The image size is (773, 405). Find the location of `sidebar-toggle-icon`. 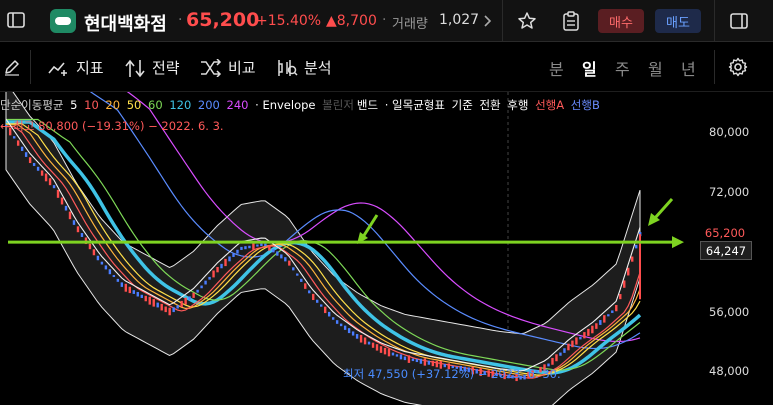

sidebar-toggle-icon is located at coordinates (16, 20).